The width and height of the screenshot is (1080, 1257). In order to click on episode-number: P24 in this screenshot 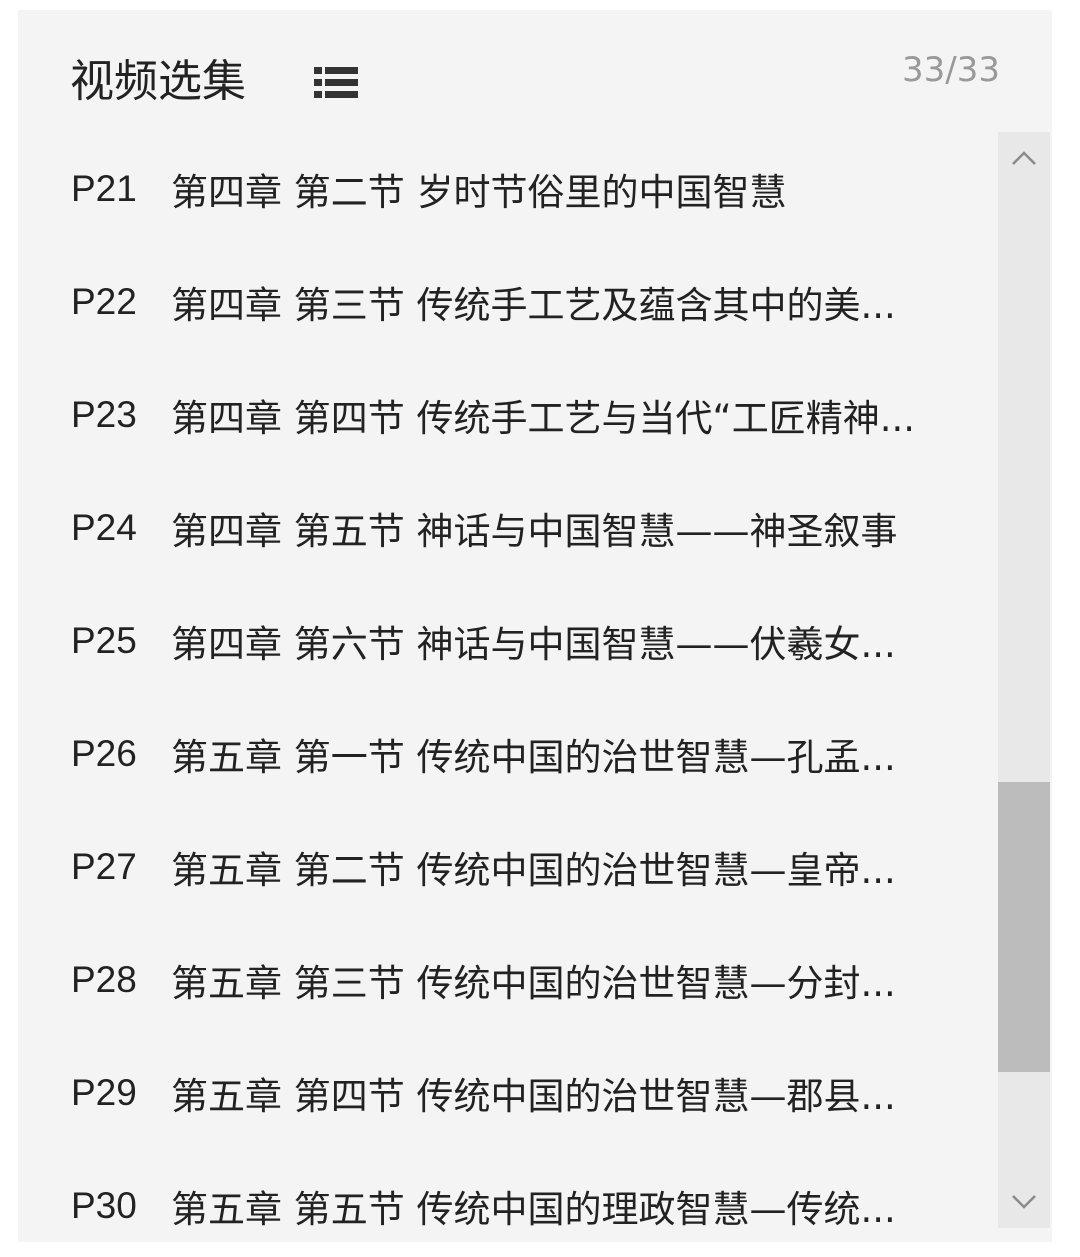, I will do `click(104, 527)`.